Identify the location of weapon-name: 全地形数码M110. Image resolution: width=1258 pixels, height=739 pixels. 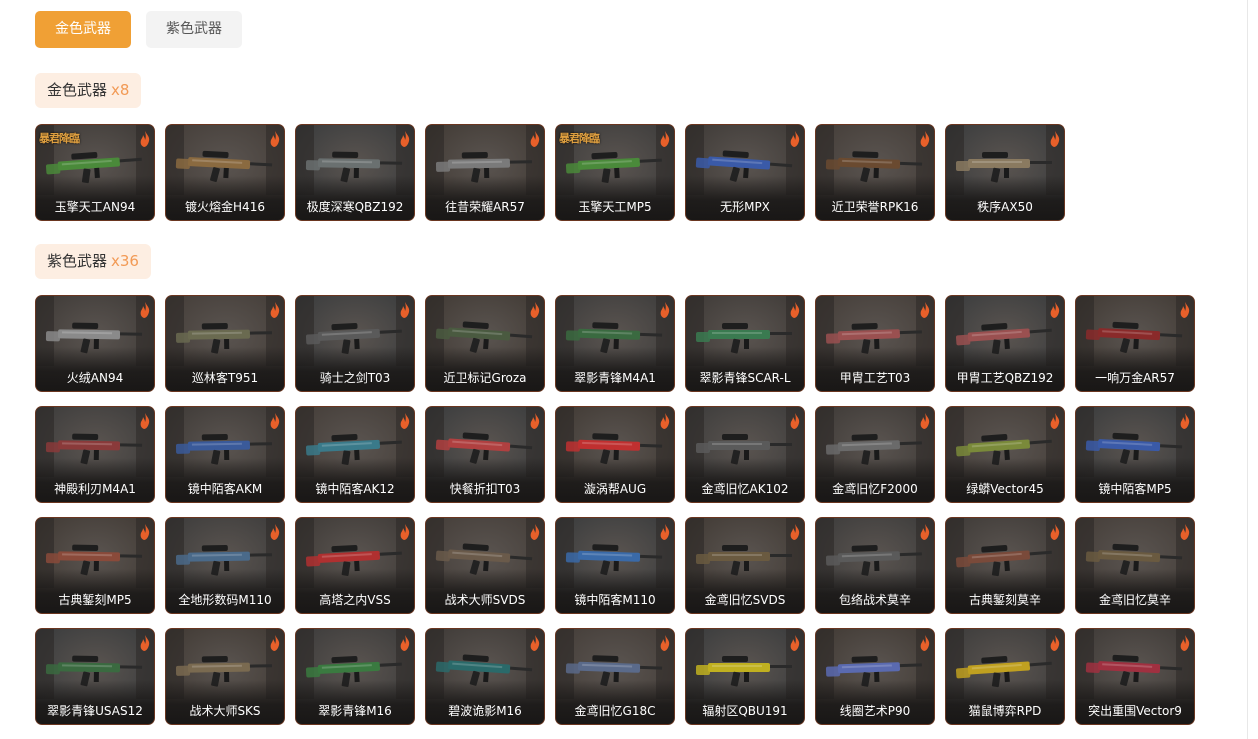
(225, 600).